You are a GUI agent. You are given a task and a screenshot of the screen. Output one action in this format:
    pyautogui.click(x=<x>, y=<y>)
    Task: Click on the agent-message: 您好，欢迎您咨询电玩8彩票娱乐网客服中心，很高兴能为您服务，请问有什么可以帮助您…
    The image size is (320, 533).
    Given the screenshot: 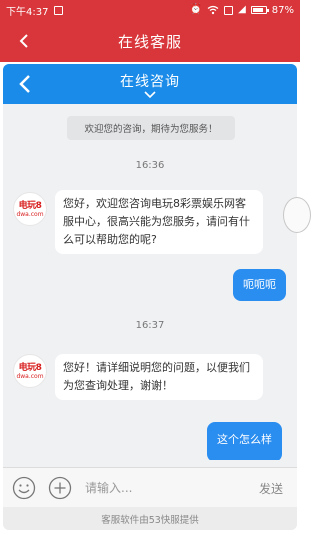 What is the action you would take?
    pyautogui.click(x=159, y=222)
    